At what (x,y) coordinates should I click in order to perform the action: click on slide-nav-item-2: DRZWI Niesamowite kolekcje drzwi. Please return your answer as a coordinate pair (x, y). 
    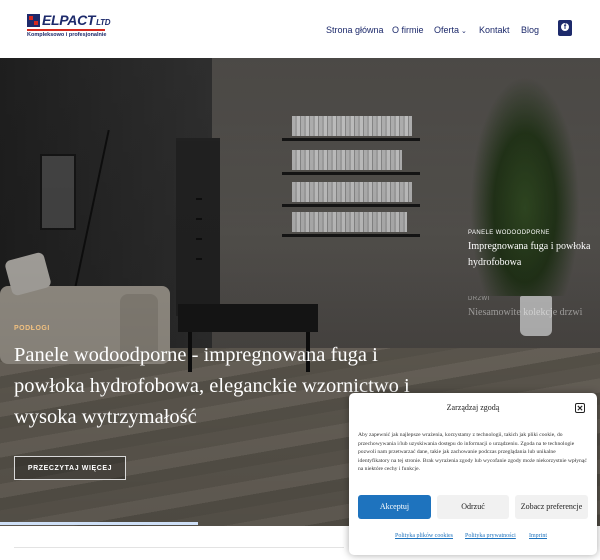
    Looking at the image, I should click on (525, 308).